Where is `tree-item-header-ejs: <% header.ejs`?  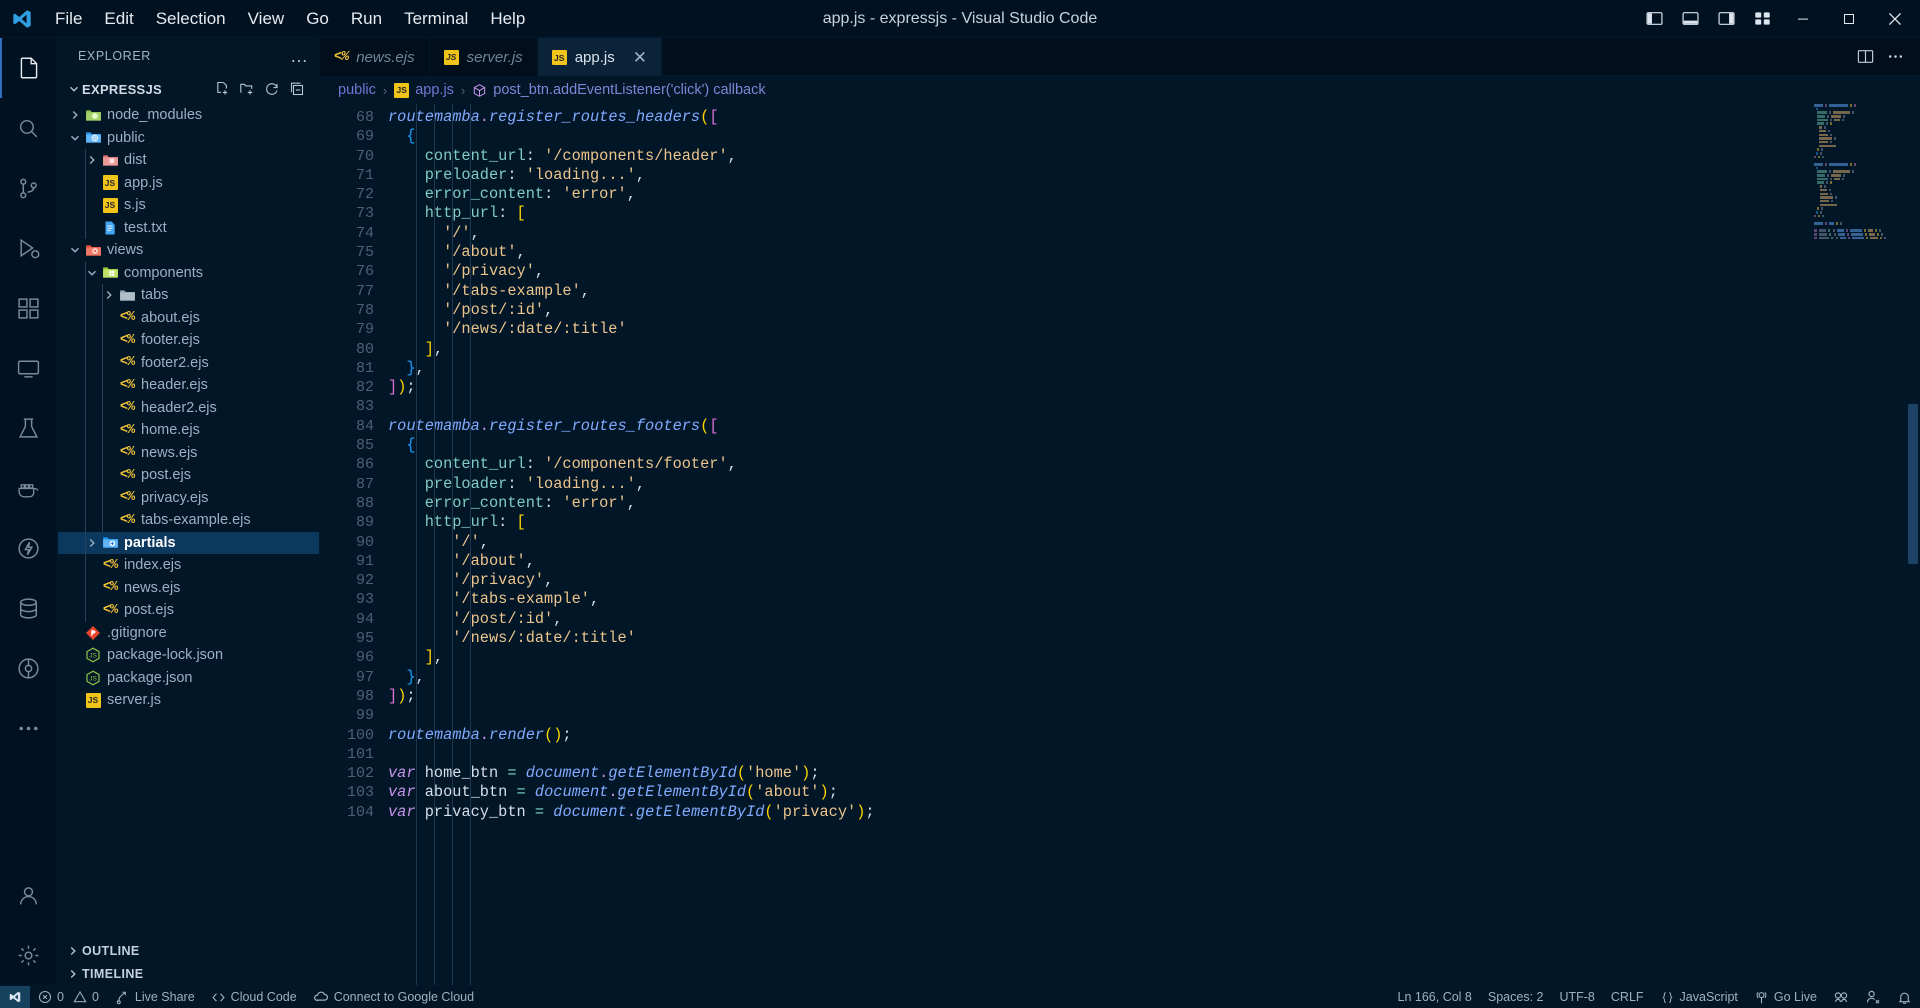
tree-item-header-ejs: <% header.ejs is located at coordinates (188, 385).